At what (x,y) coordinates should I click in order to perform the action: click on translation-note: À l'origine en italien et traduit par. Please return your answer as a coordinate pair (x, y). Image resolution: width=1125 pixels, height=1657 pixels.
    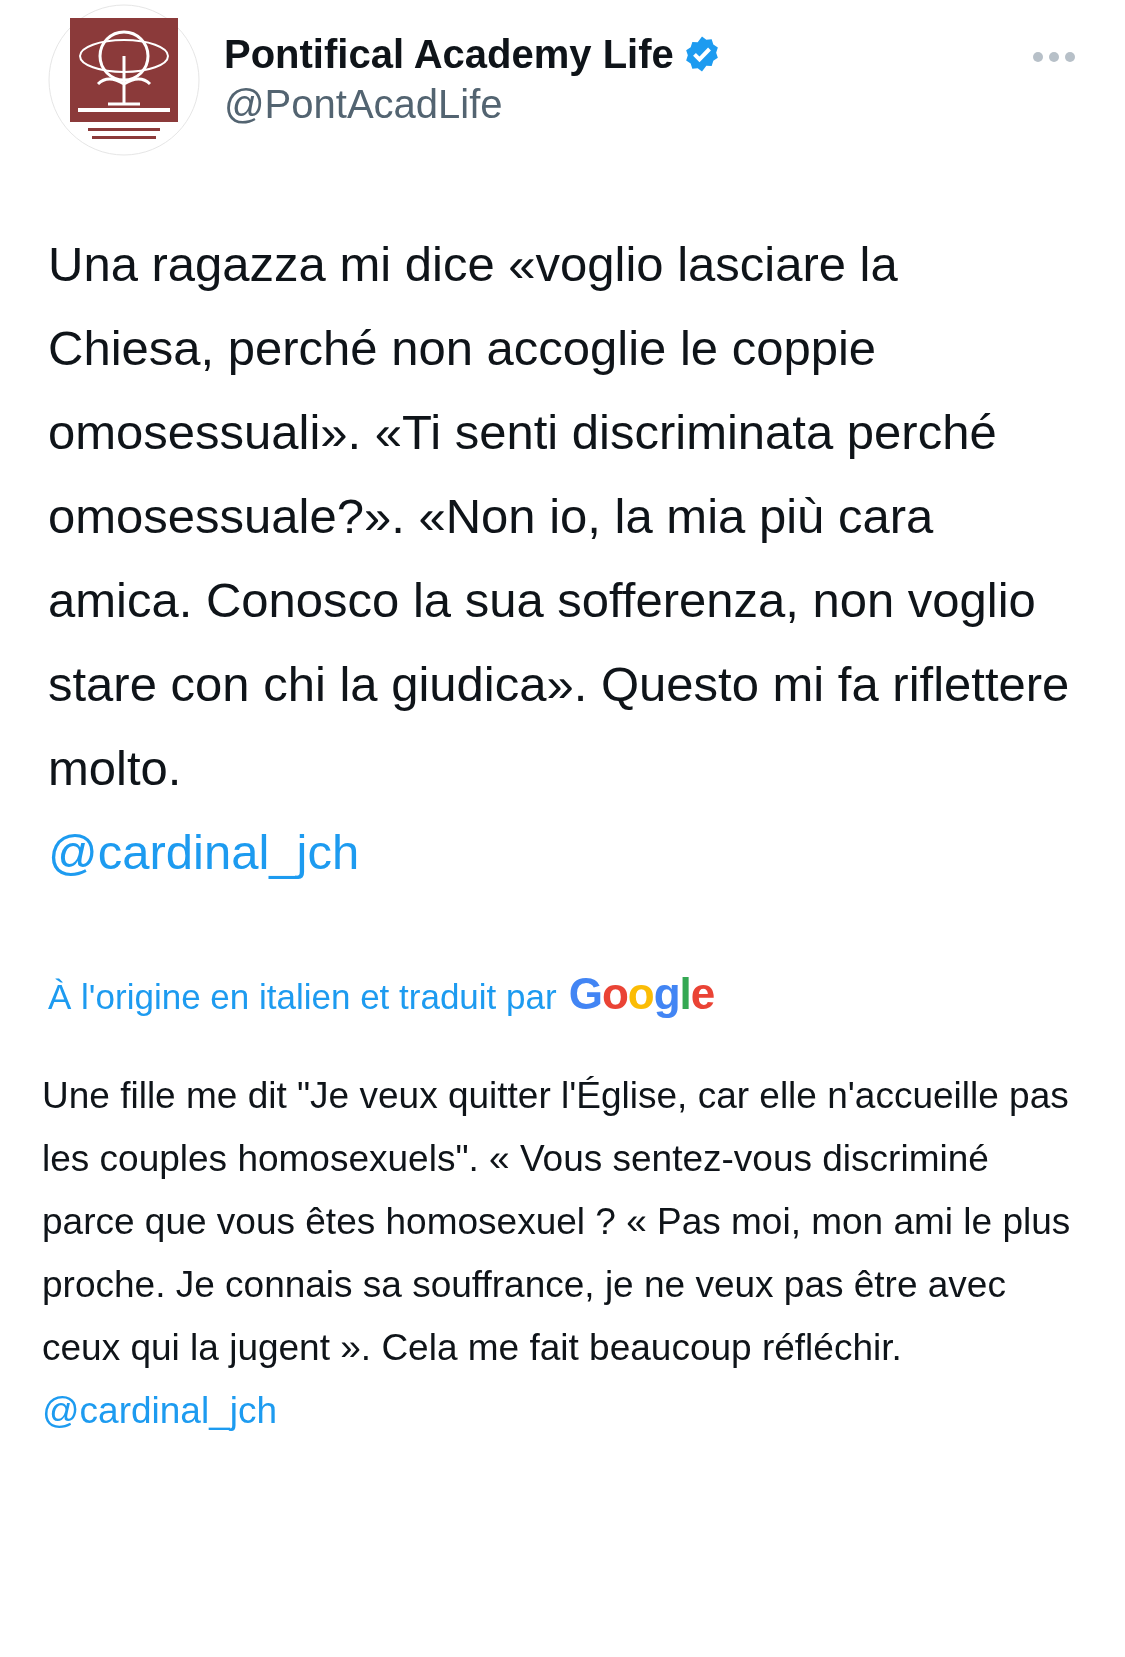
    Looking at the image, I should click on (302, 997).